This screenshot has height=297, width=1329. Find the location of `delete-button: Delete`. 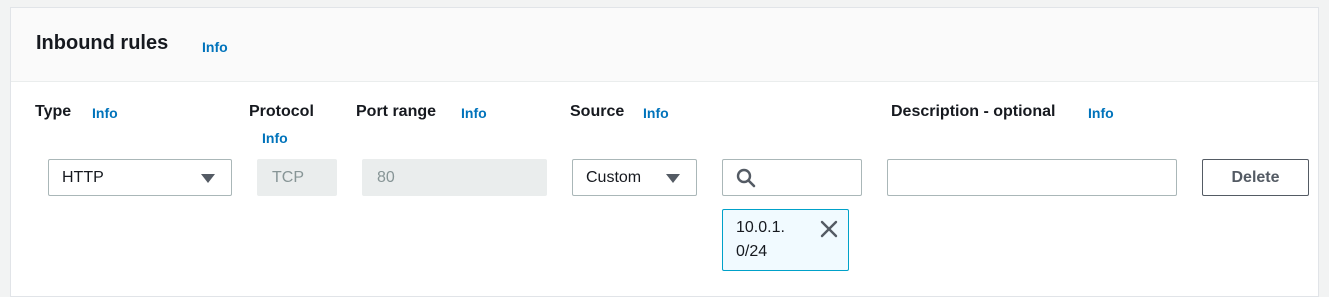

delete-button: Delete is located at coordinates (1255, 177).